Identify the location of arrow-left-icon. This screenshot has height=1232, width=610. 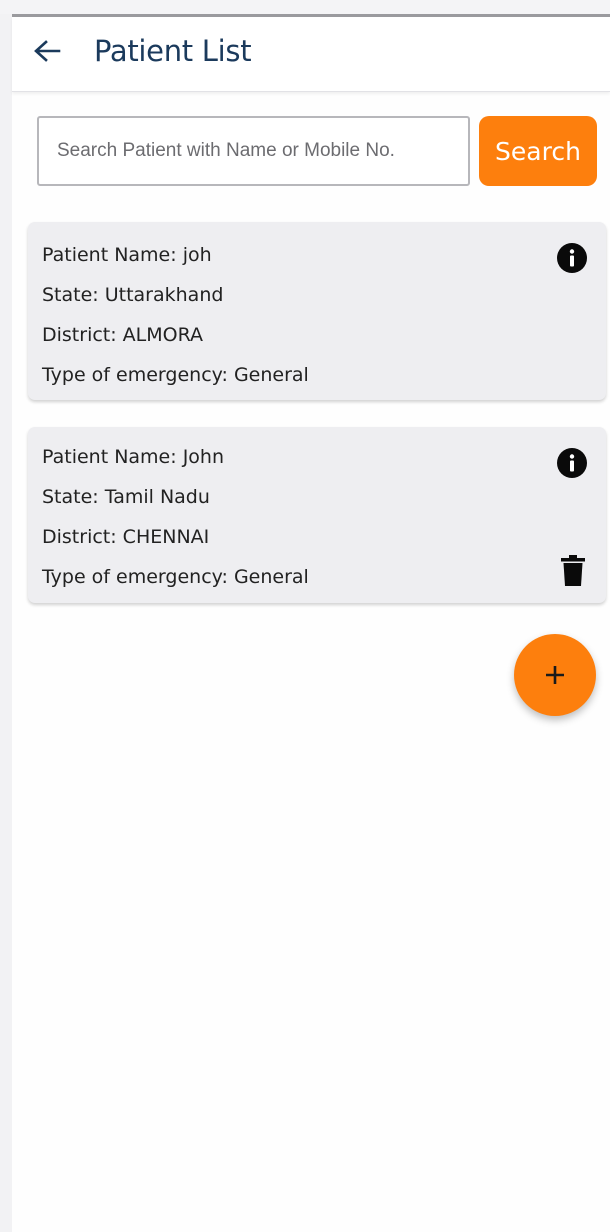
(47, 51).